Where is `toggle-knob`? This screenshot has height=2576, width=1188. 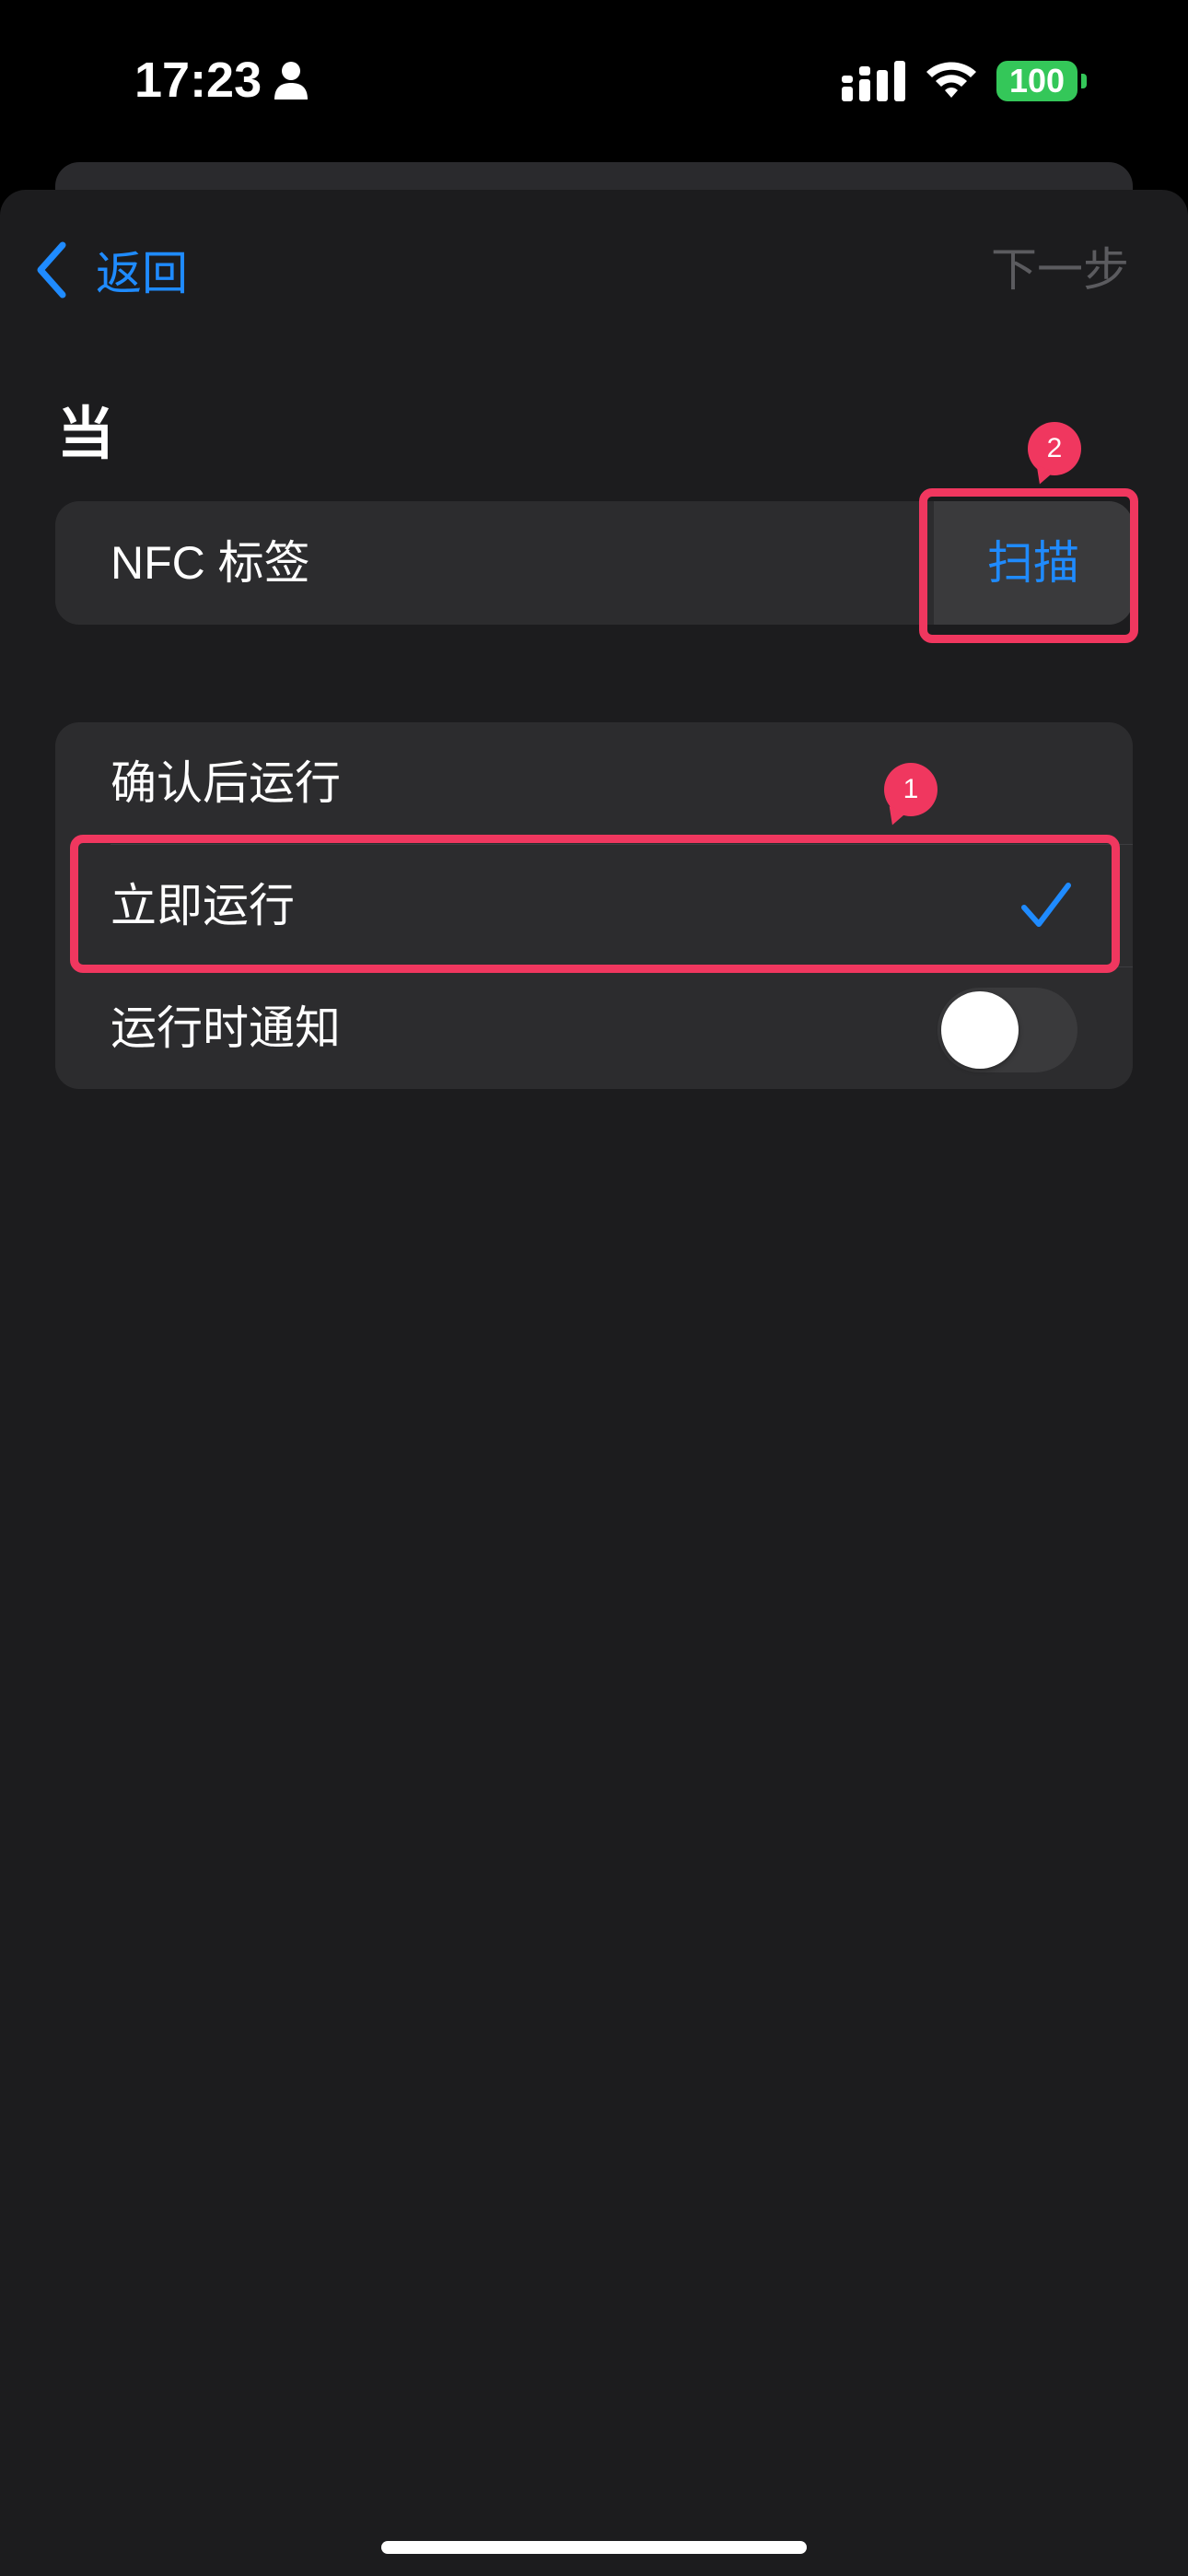 toggle-knob is located at coordinates (980, 1030).